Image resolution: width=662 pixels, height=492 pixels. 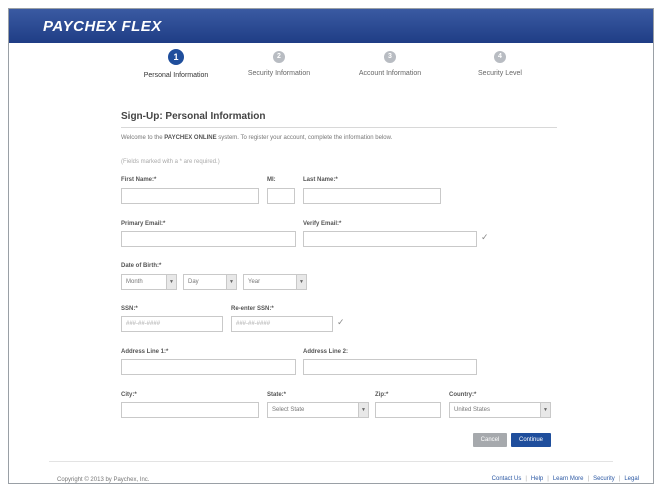 What do you see at coordinates (143, 138) in the screenshot?
I see `intro-prefix: Welcome to the` at bounding box center [143, 138].